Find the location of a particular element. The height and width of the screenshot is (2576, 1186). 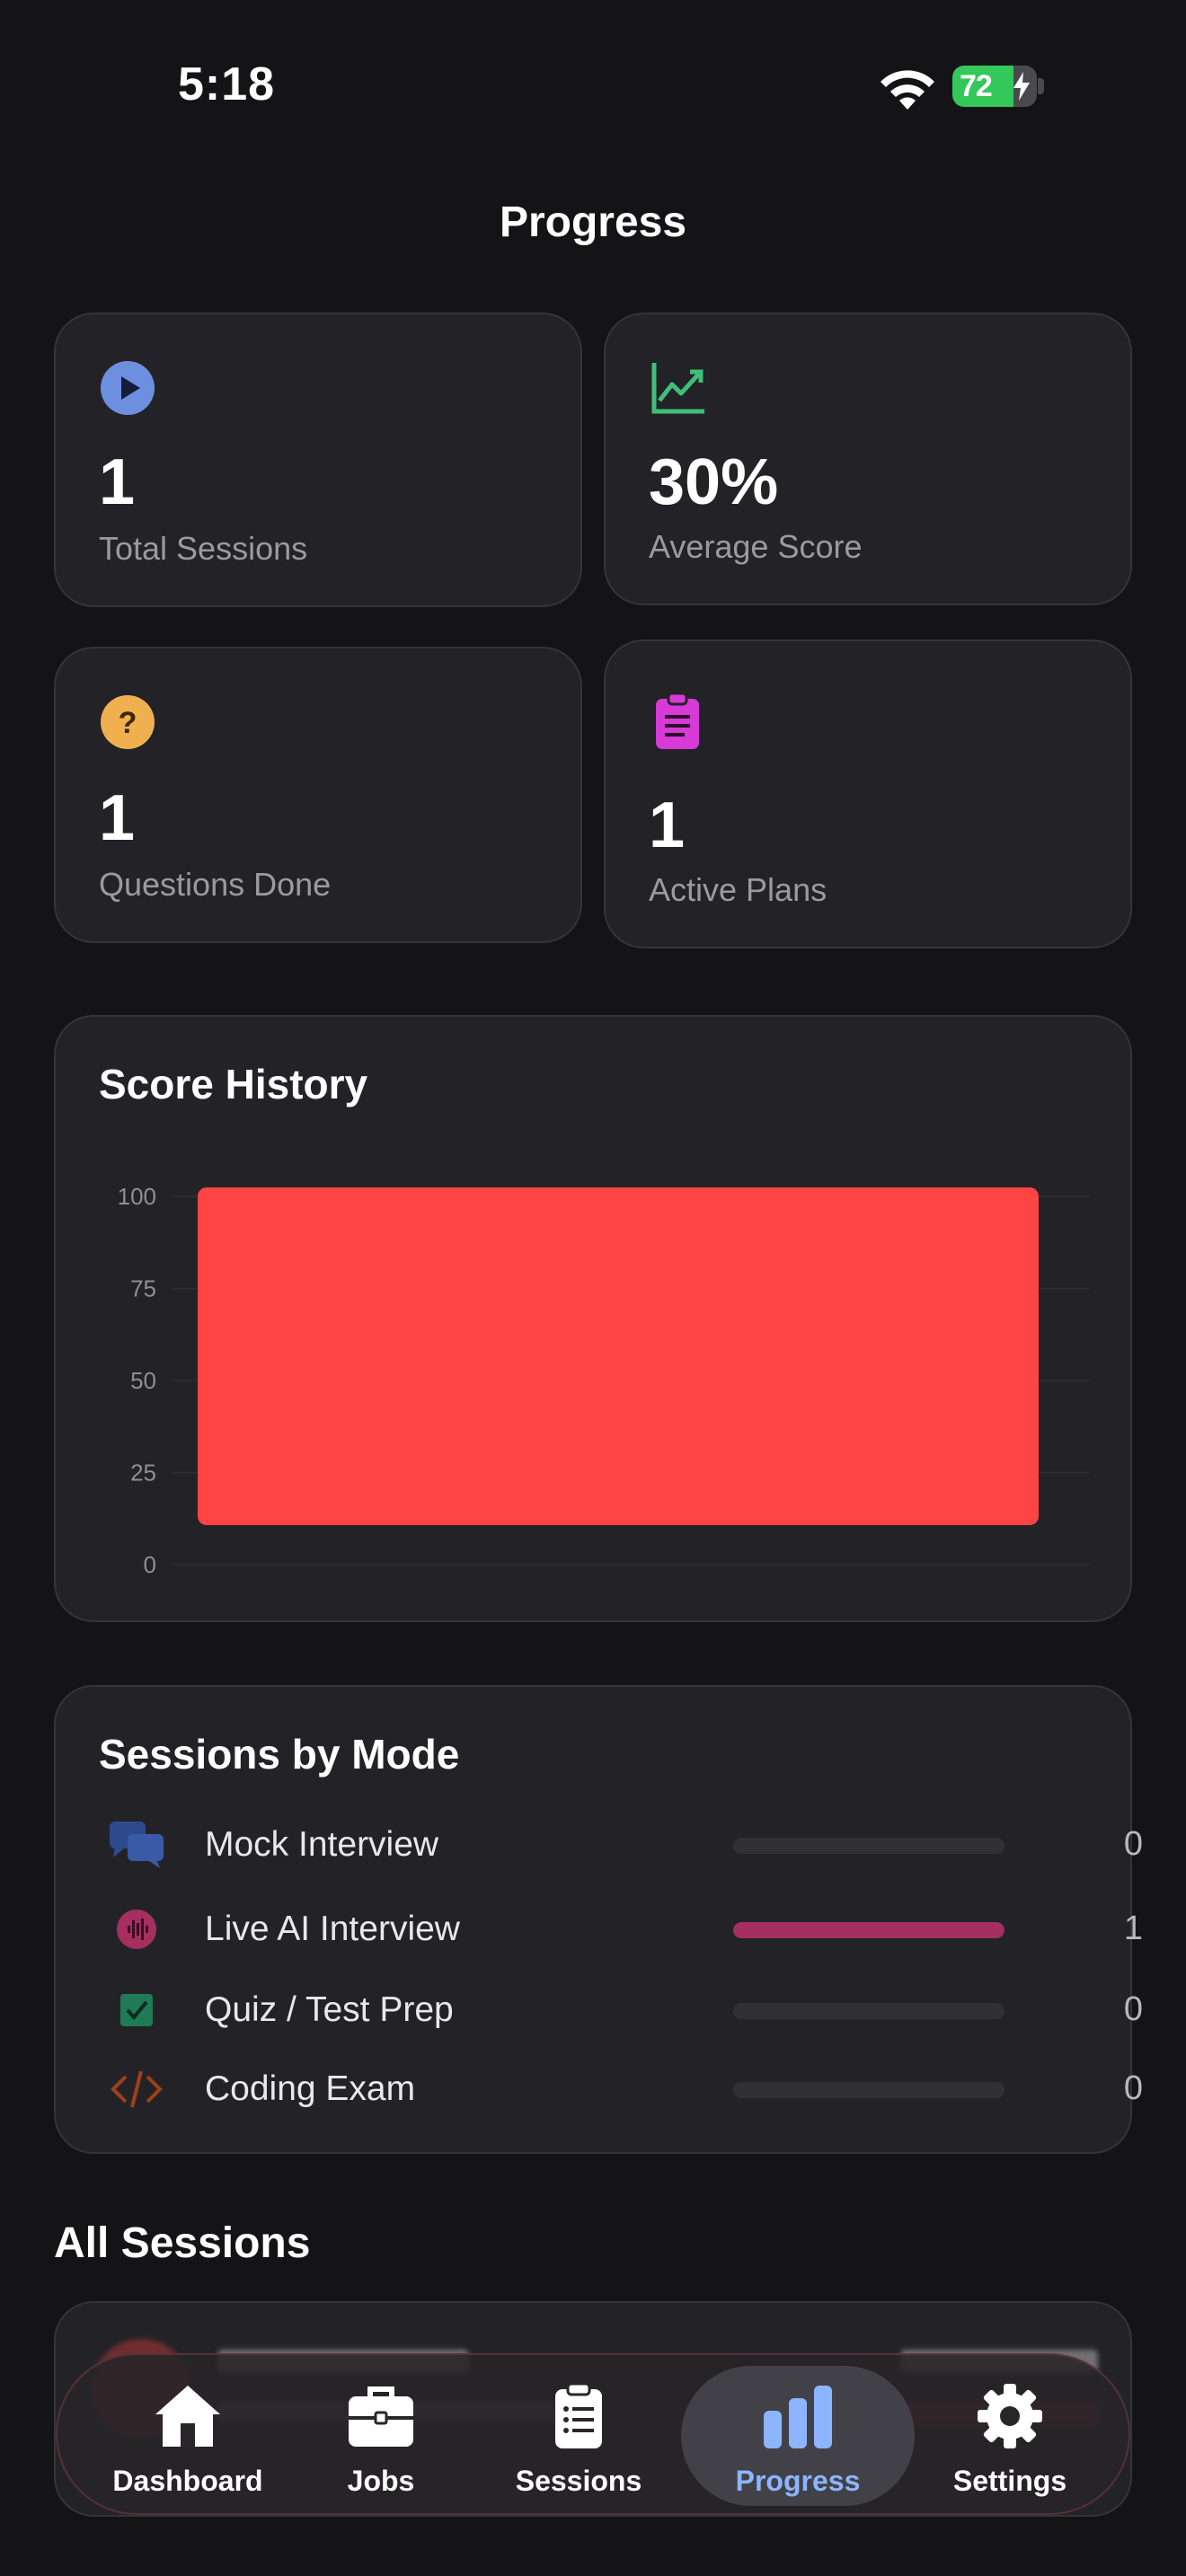

y-tick-label: 25 is located at coordinates (143, 1473).